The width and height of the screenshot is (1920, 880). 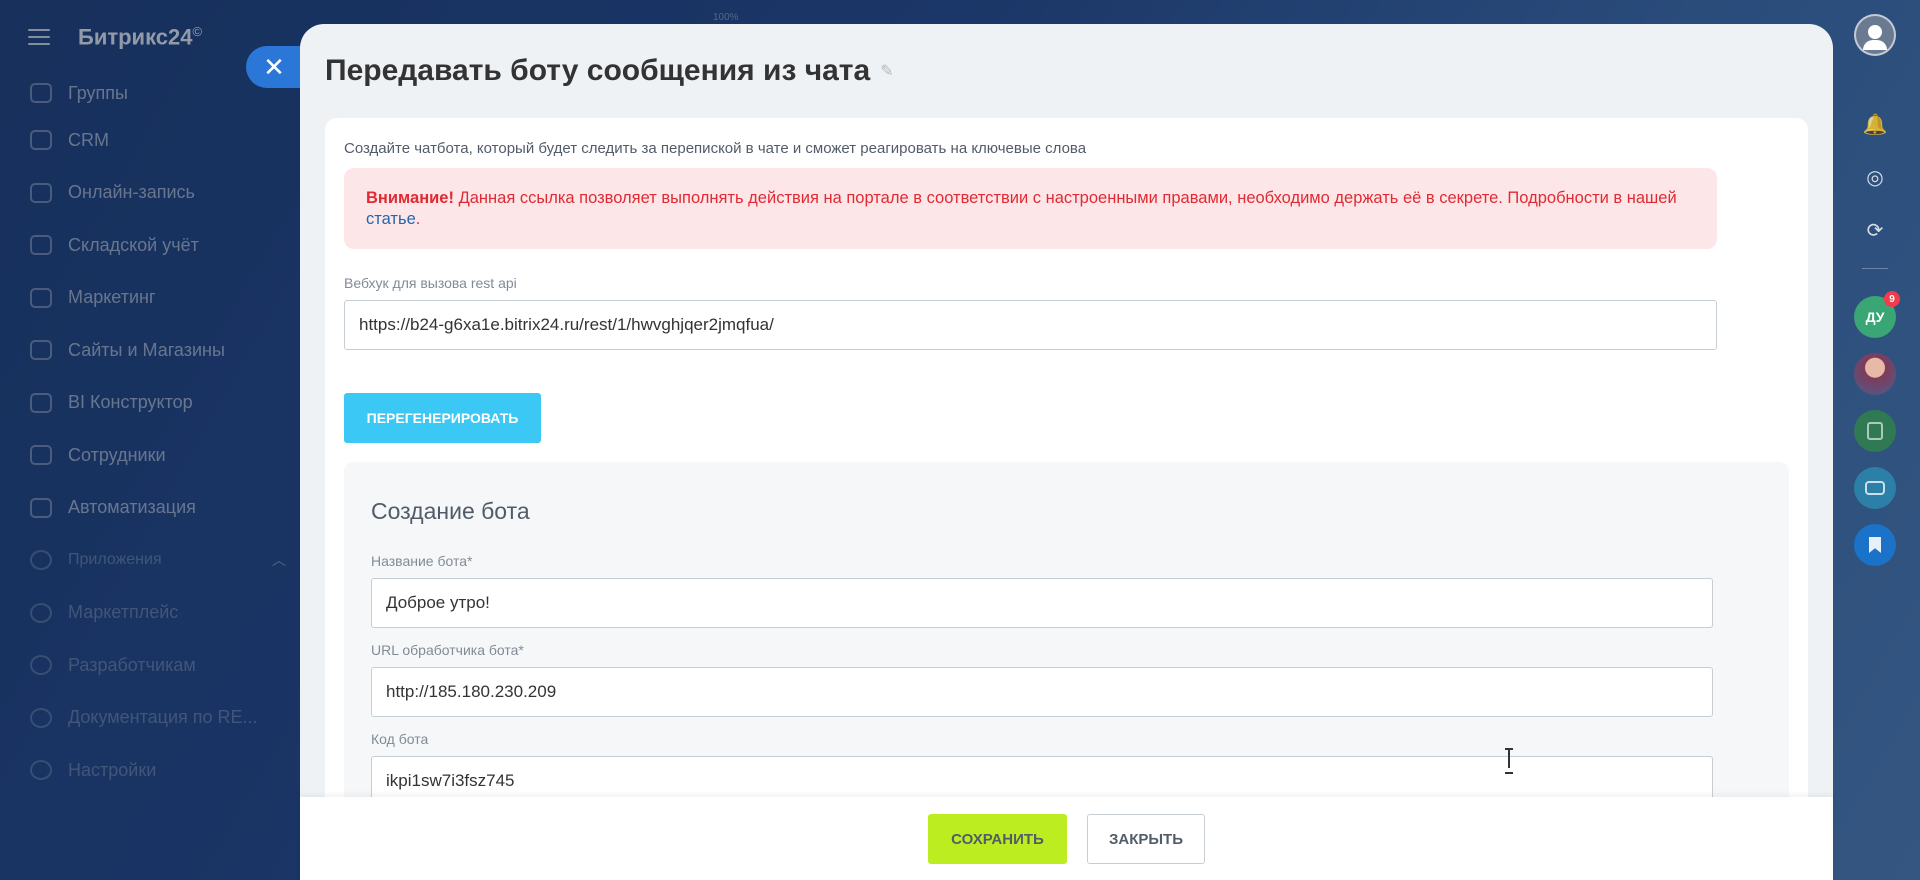 I want to click on bot-code-label: Код бота, so click(x=400, y=739).